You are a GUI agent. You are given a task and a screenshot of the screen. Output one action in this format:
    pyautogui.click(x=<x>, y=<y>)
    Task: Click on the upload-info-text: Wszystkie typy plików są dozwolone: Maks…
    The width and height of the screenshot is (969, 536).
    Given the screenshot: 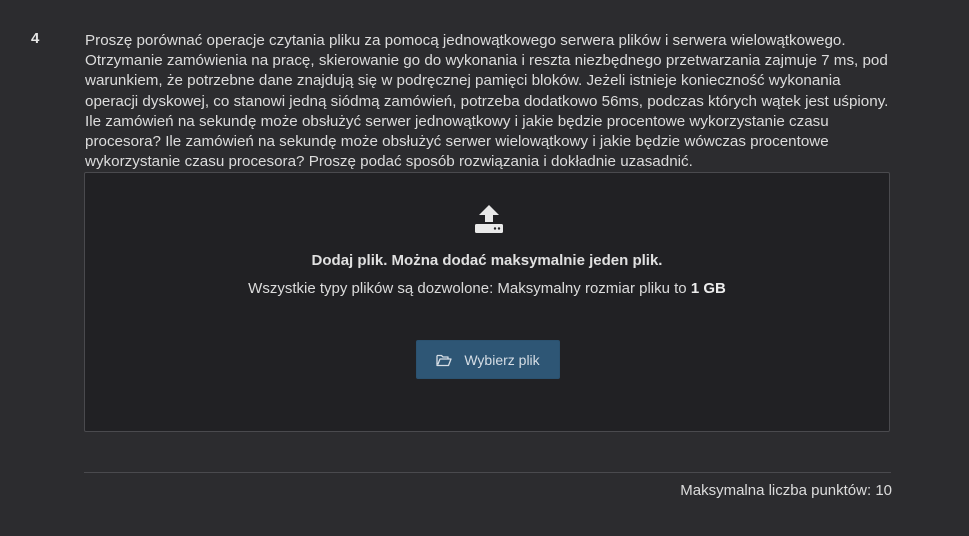 What is the action you would take?
    pyautogui.click(x=469, y=288)
    